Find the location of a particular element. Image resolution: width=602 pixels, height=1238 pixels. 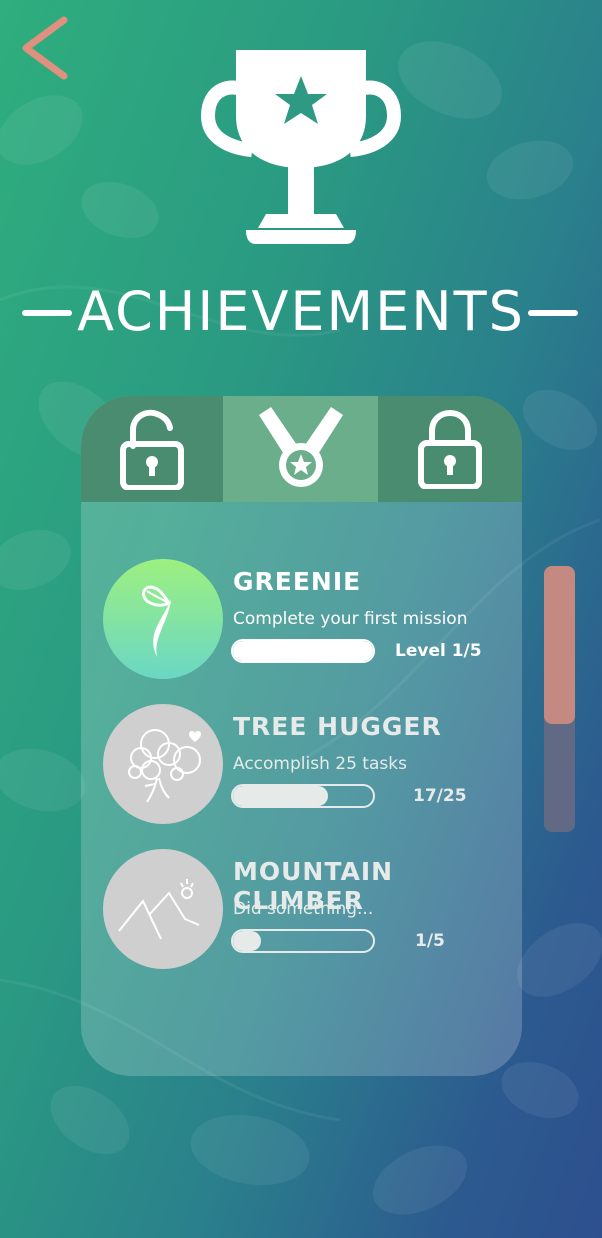

tree-icon is located at coordinates (164, 766).